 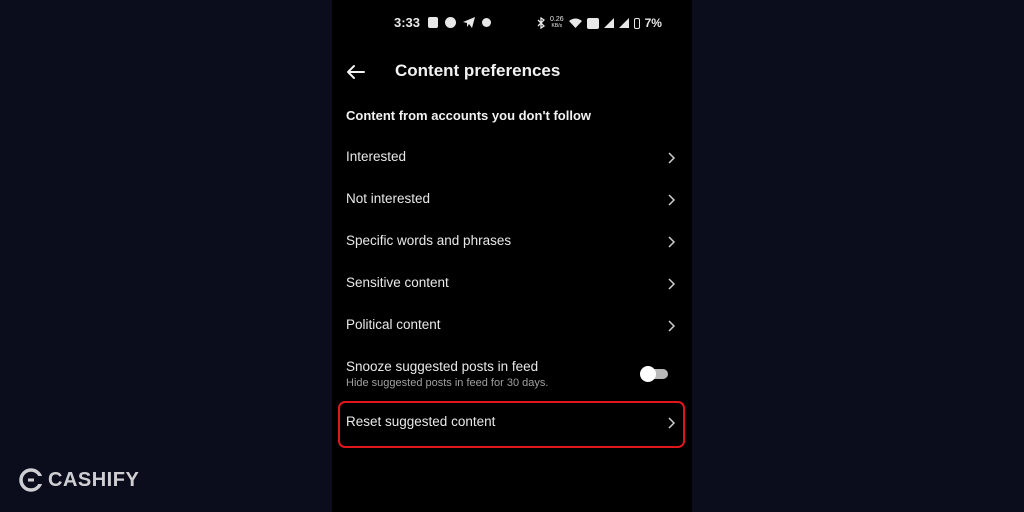 I want to click on wifi-icon, so click(x=575, y=23).